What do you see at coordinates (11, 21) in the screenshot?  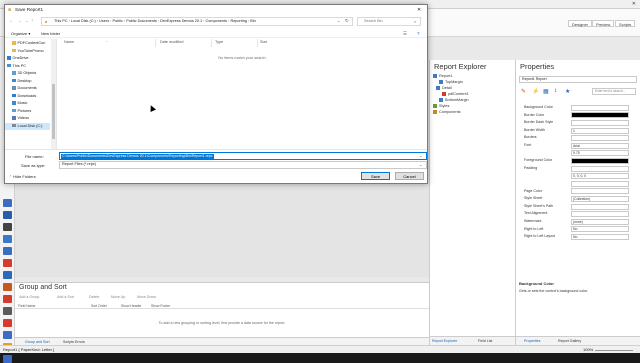 I see `back-arrow-icon: ←` at bounding box center [11, 21].